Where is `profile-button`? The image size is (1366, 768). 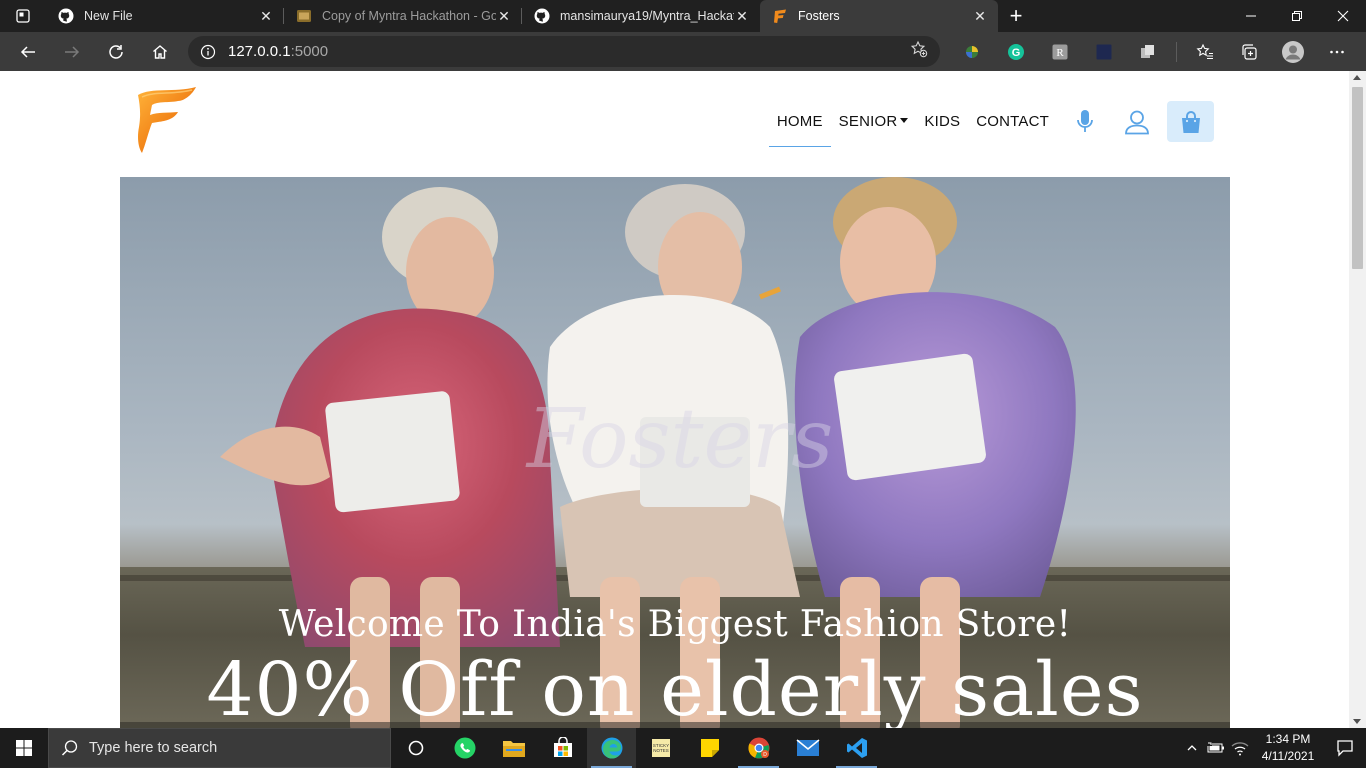 profile-button is located at coordinates (1293, 52).